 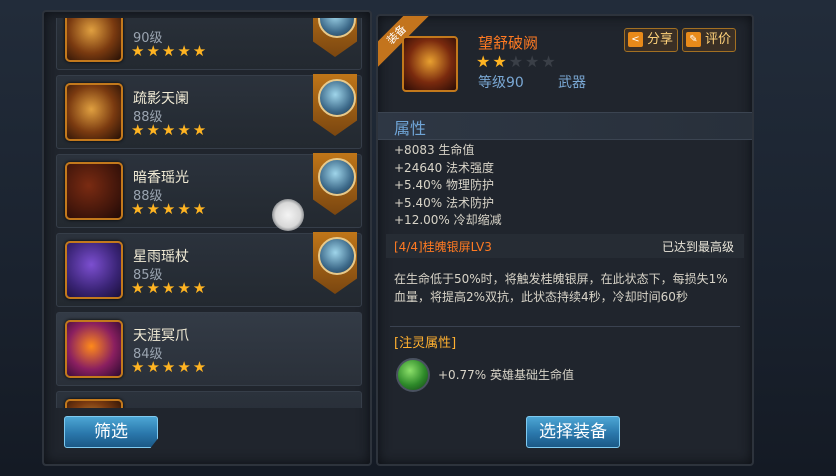 What do you see at coordinates (572, 83) in the screenshot?
I see `item-type: 武器` at bounding box center [572, 83].